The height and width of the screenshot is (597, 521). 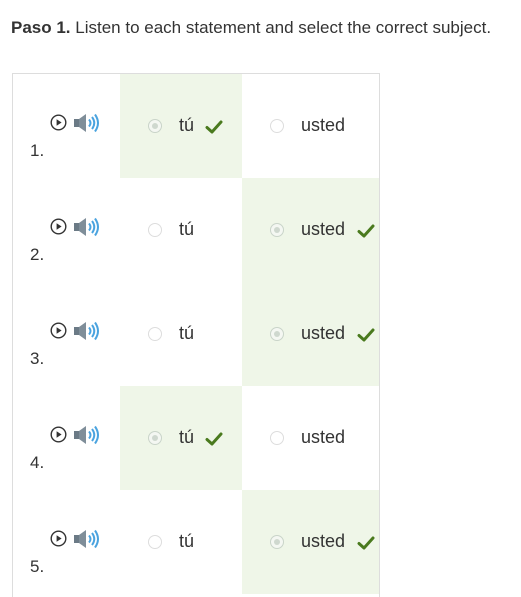 I want to click on question-number: 2., so click(x=37, y=254).